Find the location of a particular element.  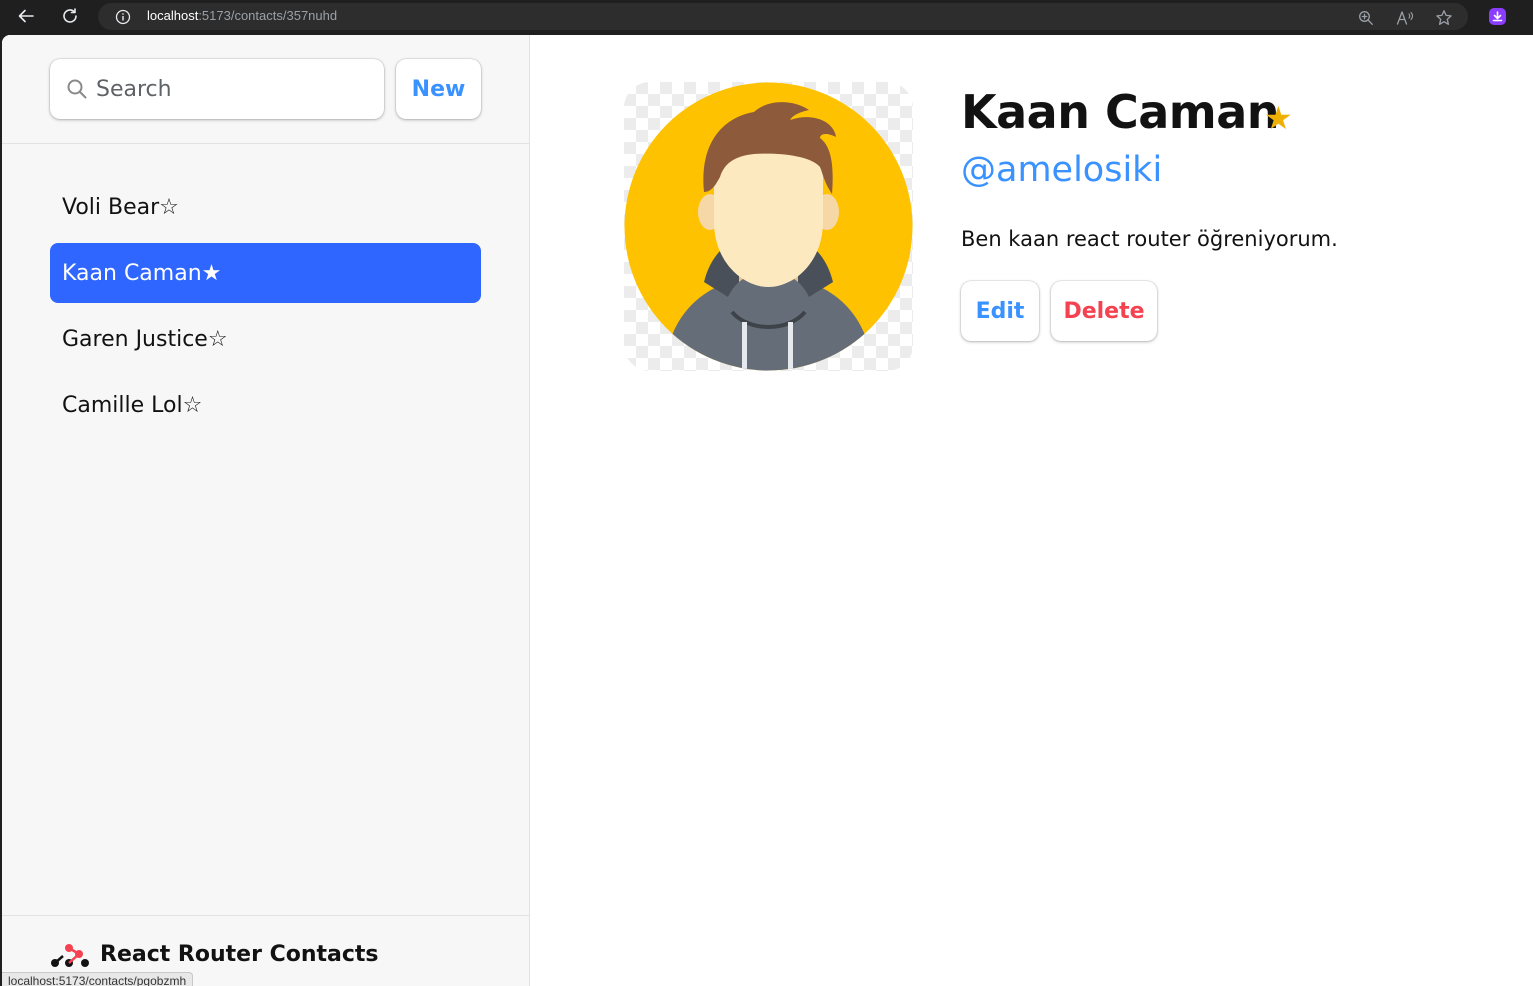

search-box is located at coordinates (217, 89).